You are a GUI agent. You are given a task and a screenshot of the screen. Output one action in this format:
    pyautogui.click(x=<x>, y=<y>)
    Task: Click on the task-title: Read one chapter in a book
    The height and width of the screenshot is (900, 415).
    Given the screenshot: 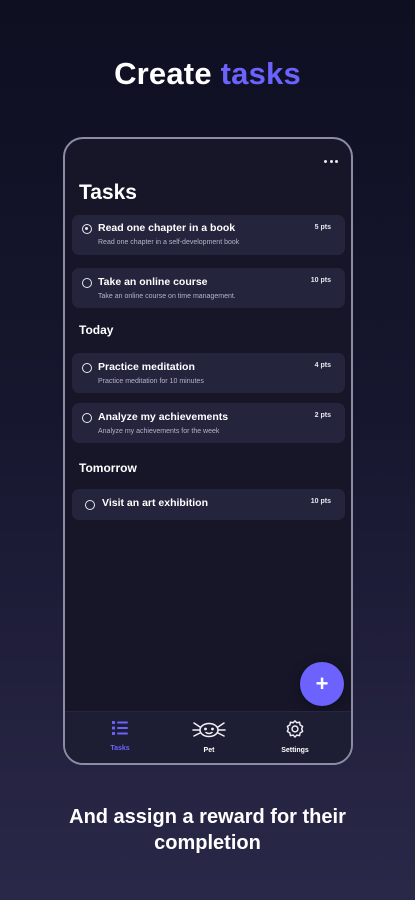 What is the action you would take?
    pyautogui.click(x=167, y=228)
    